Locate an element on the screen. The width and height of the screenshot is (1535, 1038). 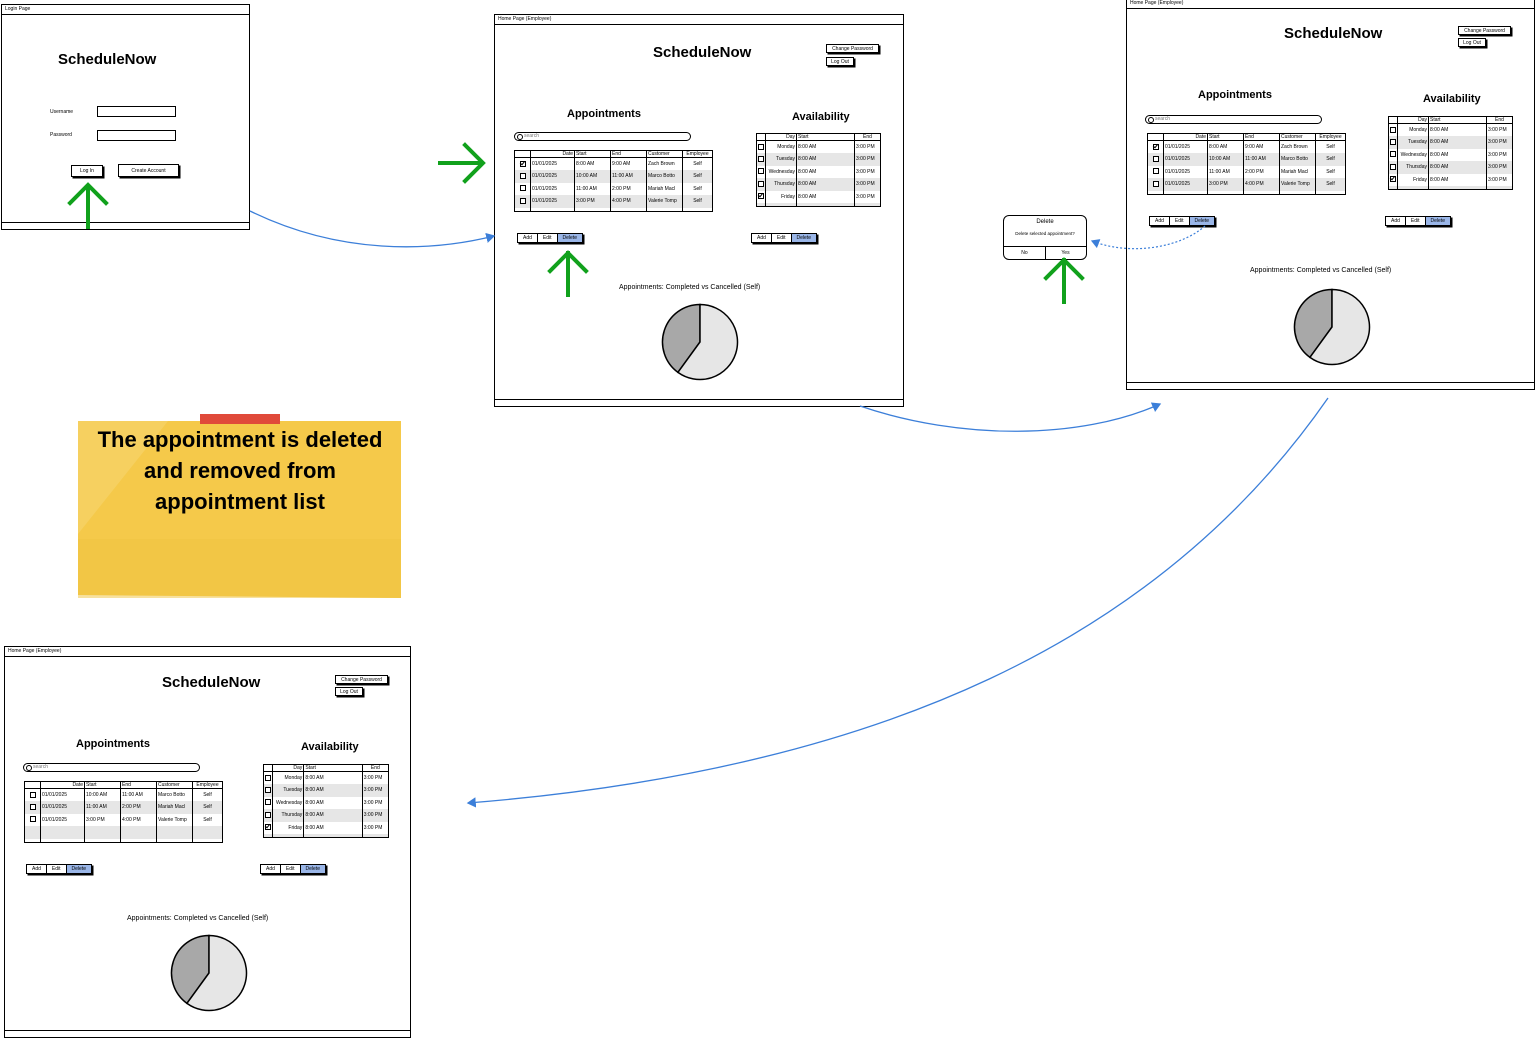
connector-delete-to-dialog is located at coordinates (1148, 237).